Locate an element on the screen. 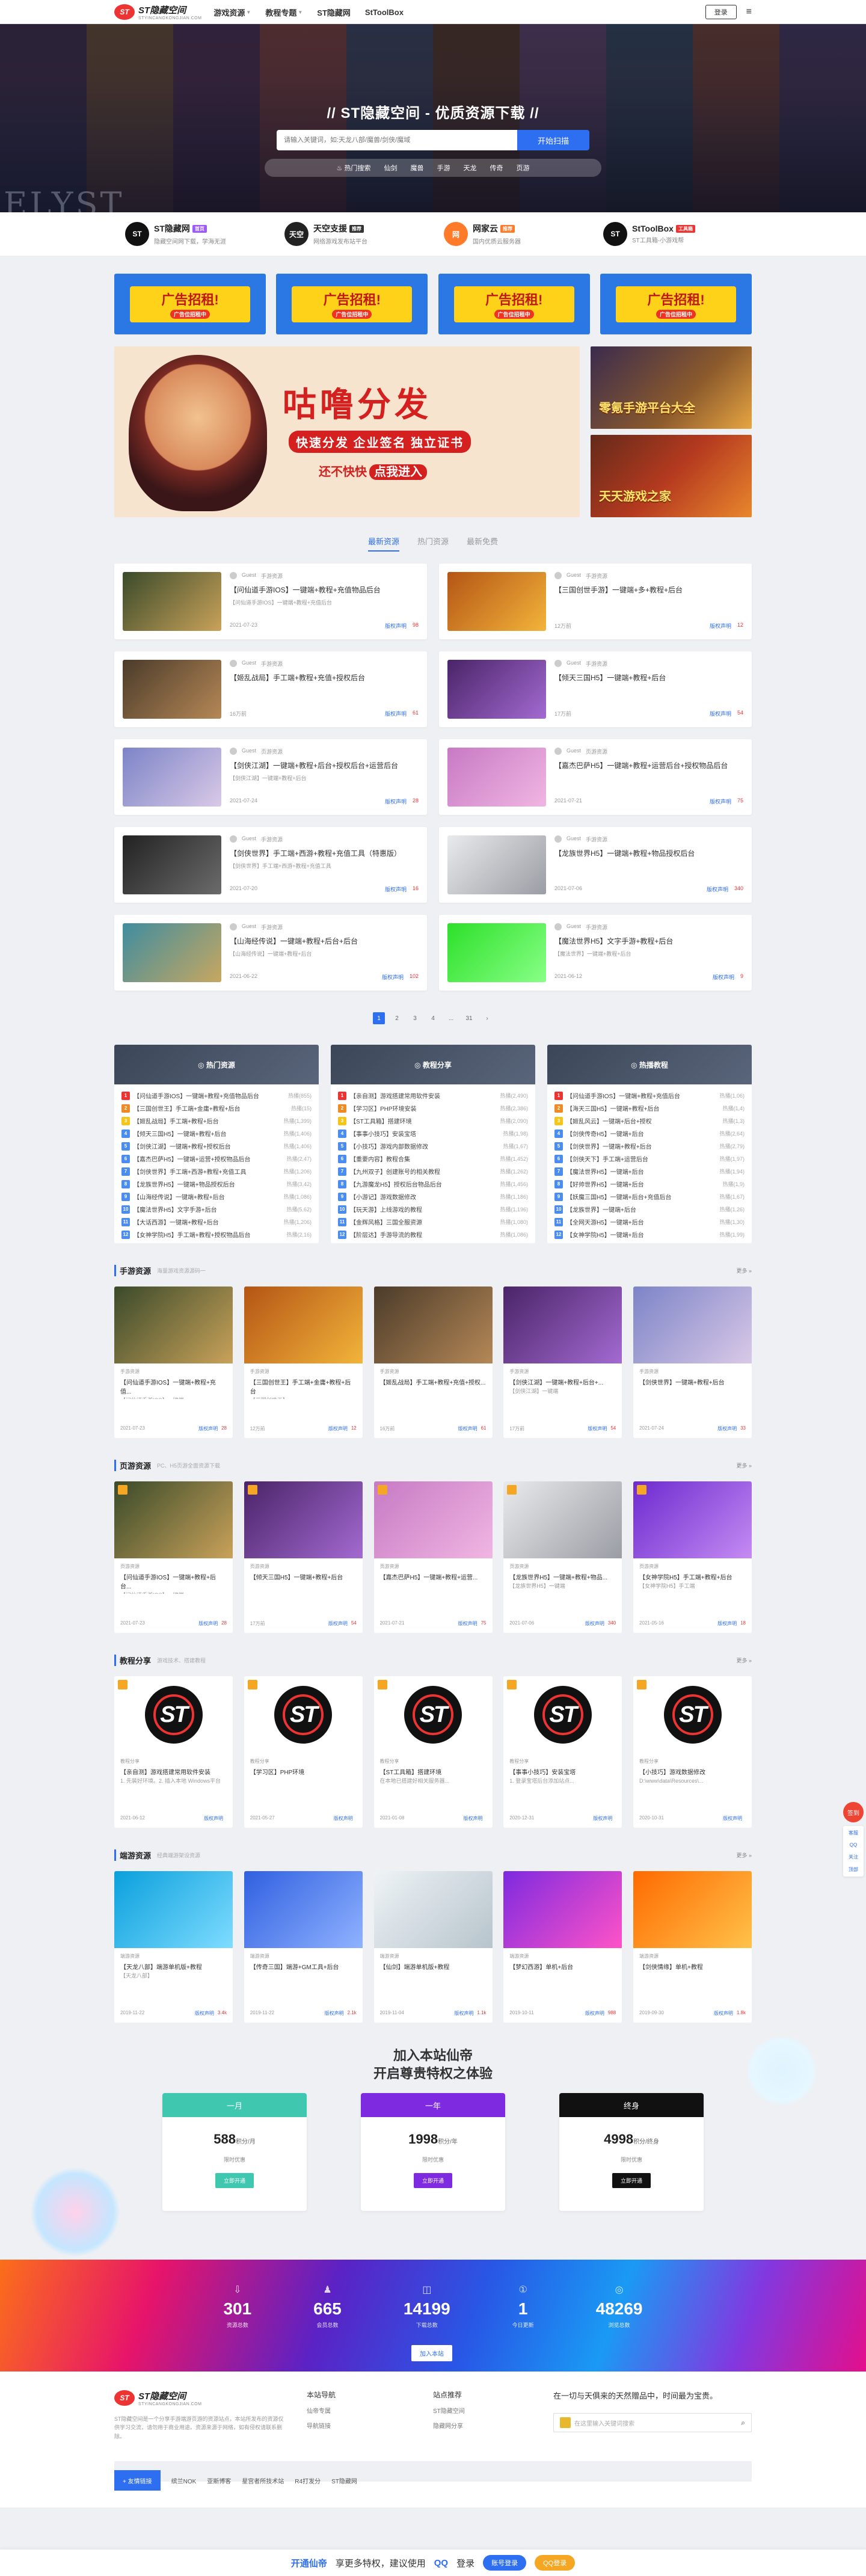 The height and width of the screenshot is (2576, 866). friend-link: 亚斯博客 is located at coordinates (219, 2481).